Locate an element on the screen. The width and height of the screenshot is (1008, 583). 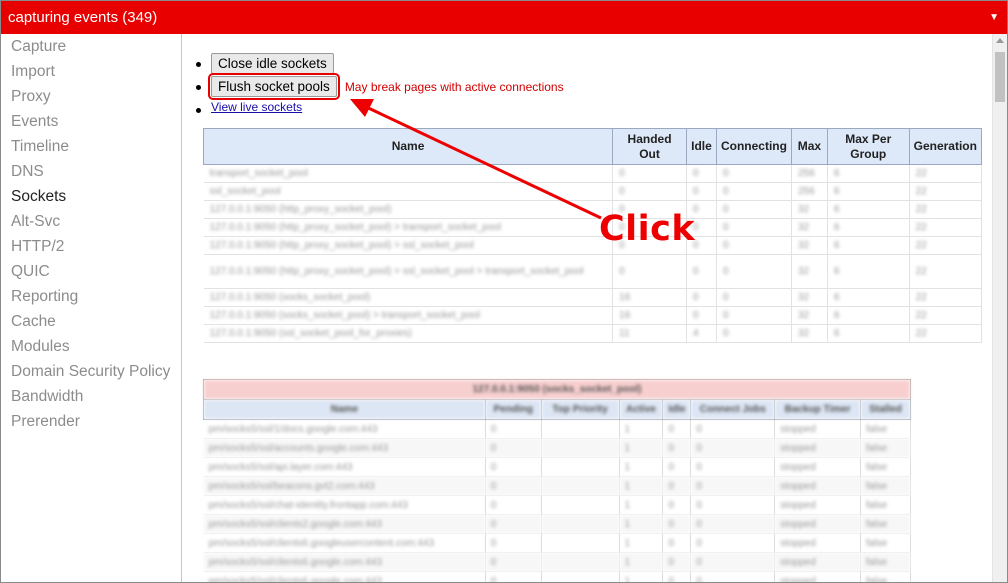
table-row: ssl_socket_pool 0 0 0 256 6 22 is located at coordinates (593, 191).